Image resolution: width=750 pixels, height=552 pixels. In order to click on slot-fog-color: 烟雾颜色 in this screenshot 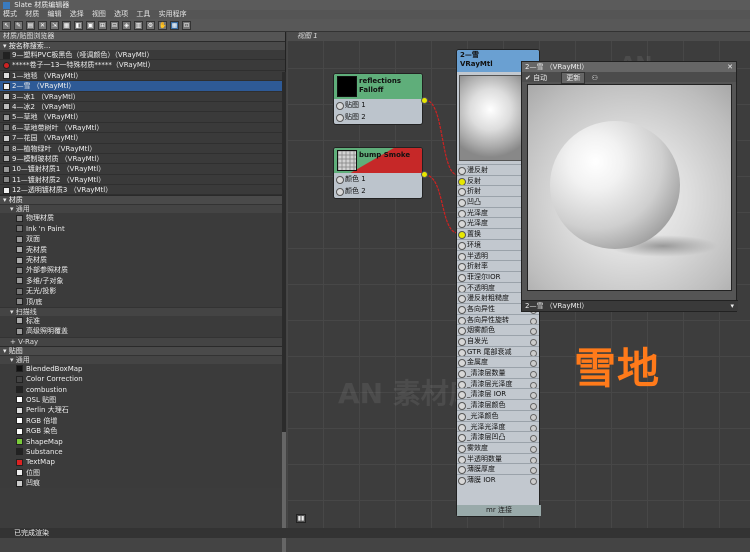, I will do `click(498, 330)`.